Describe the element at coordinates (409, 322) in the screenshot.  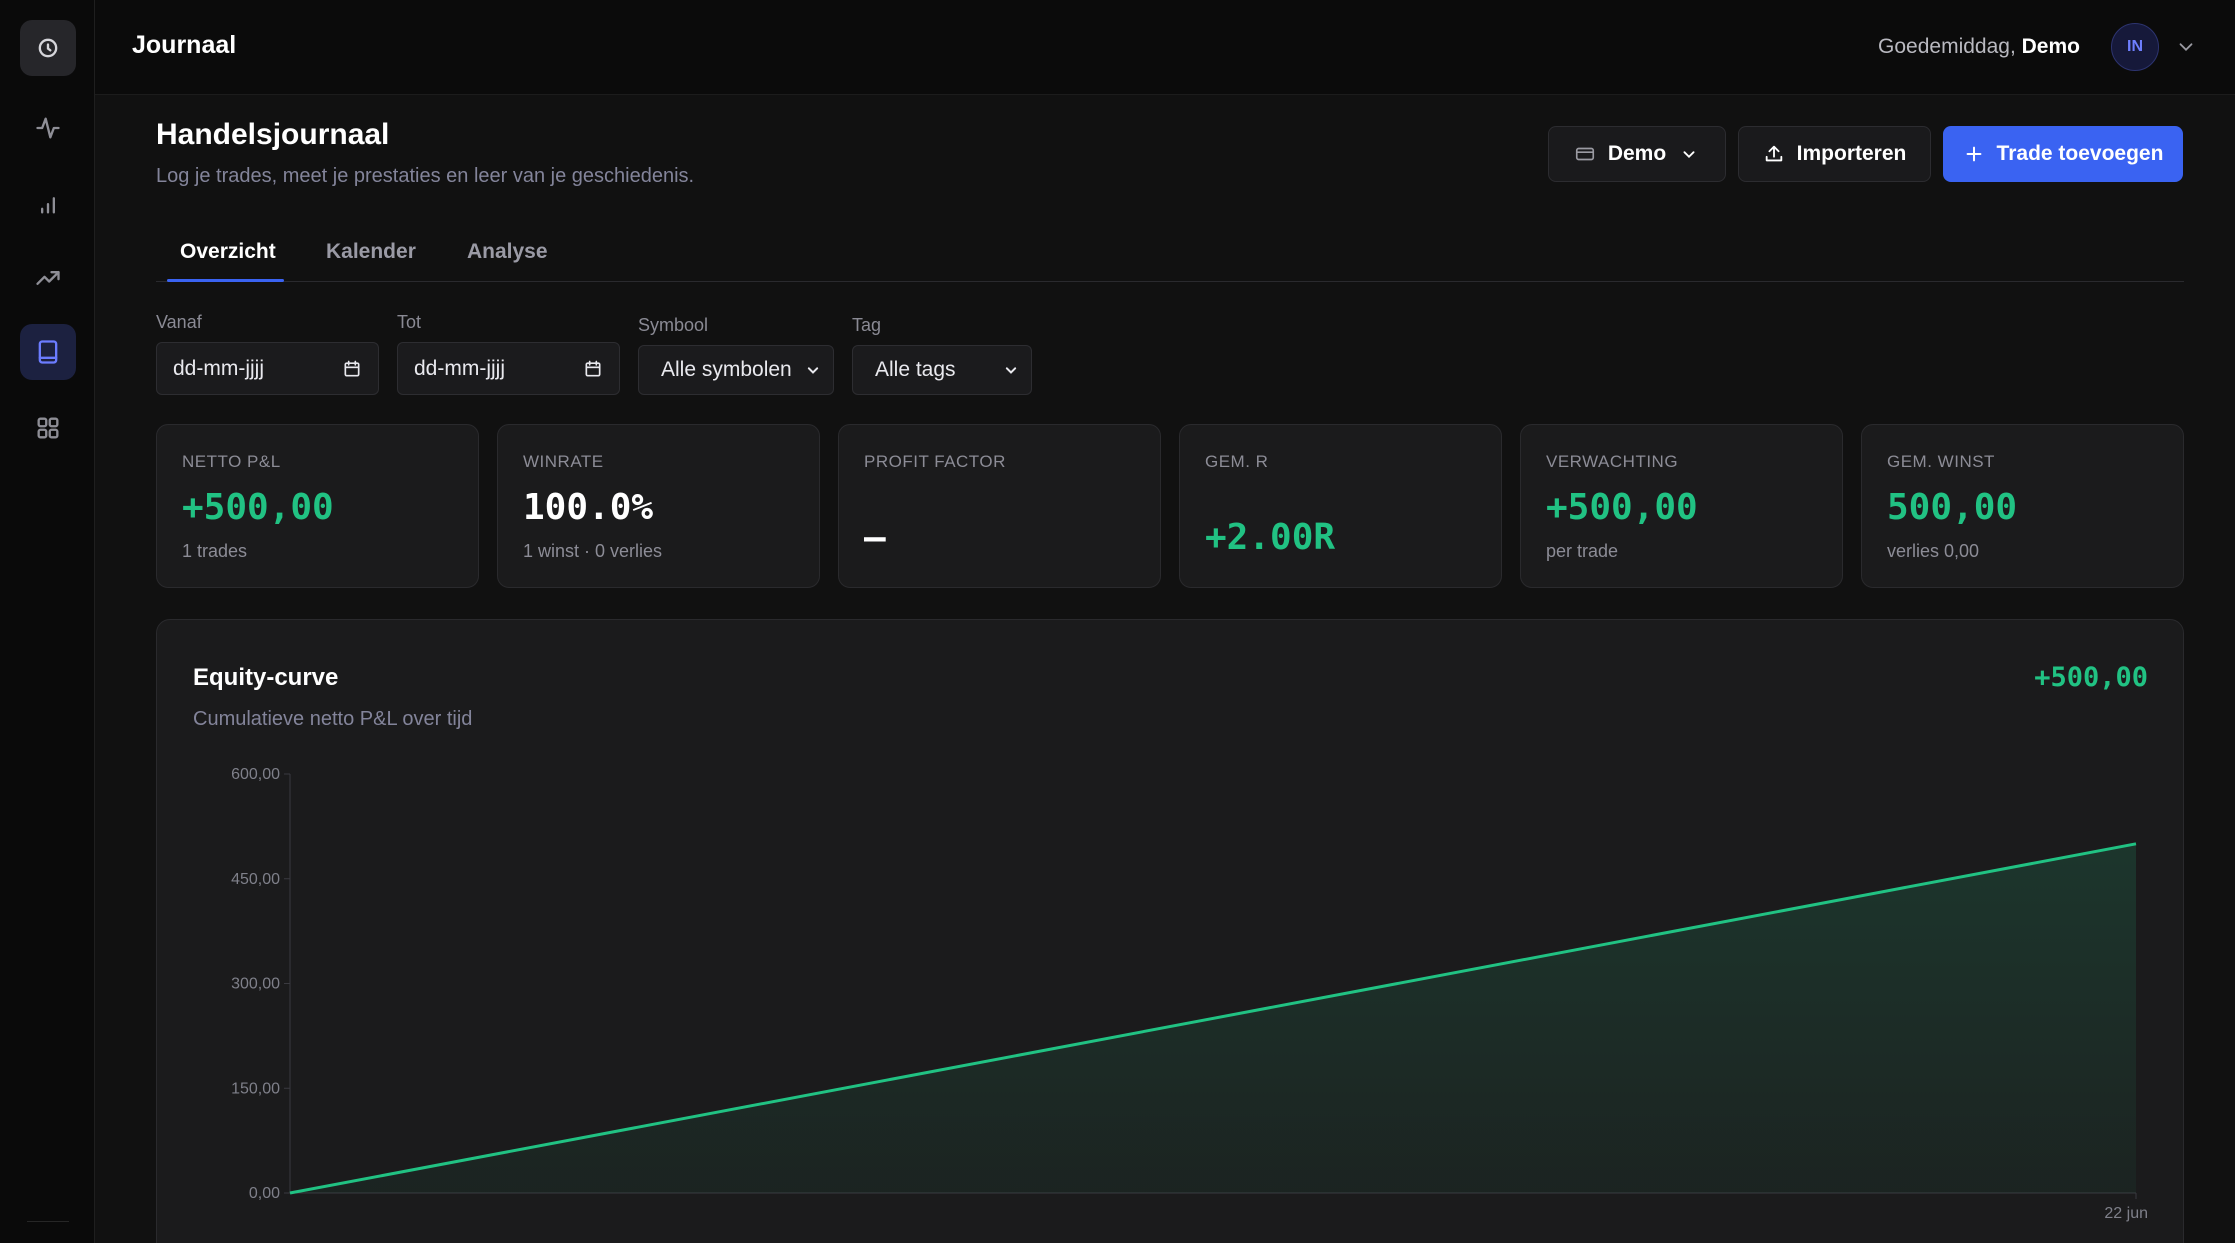
I see `filter-to-label: Tot` at that location.